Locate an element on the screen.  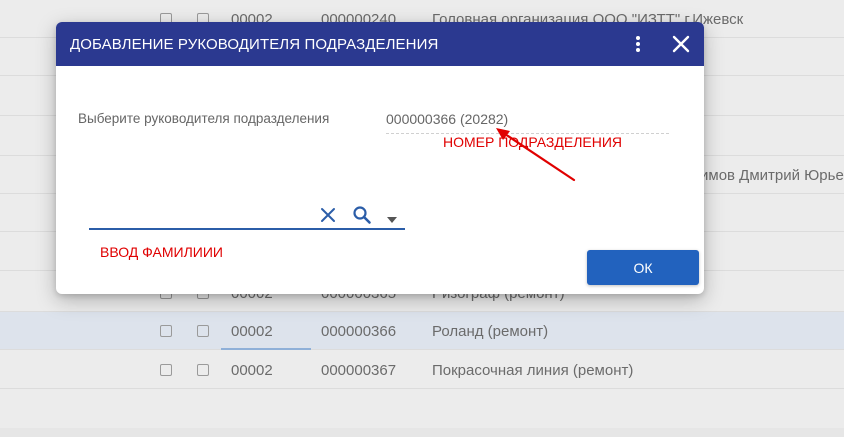
annotation-arrow is located at coordinates (536, 155).